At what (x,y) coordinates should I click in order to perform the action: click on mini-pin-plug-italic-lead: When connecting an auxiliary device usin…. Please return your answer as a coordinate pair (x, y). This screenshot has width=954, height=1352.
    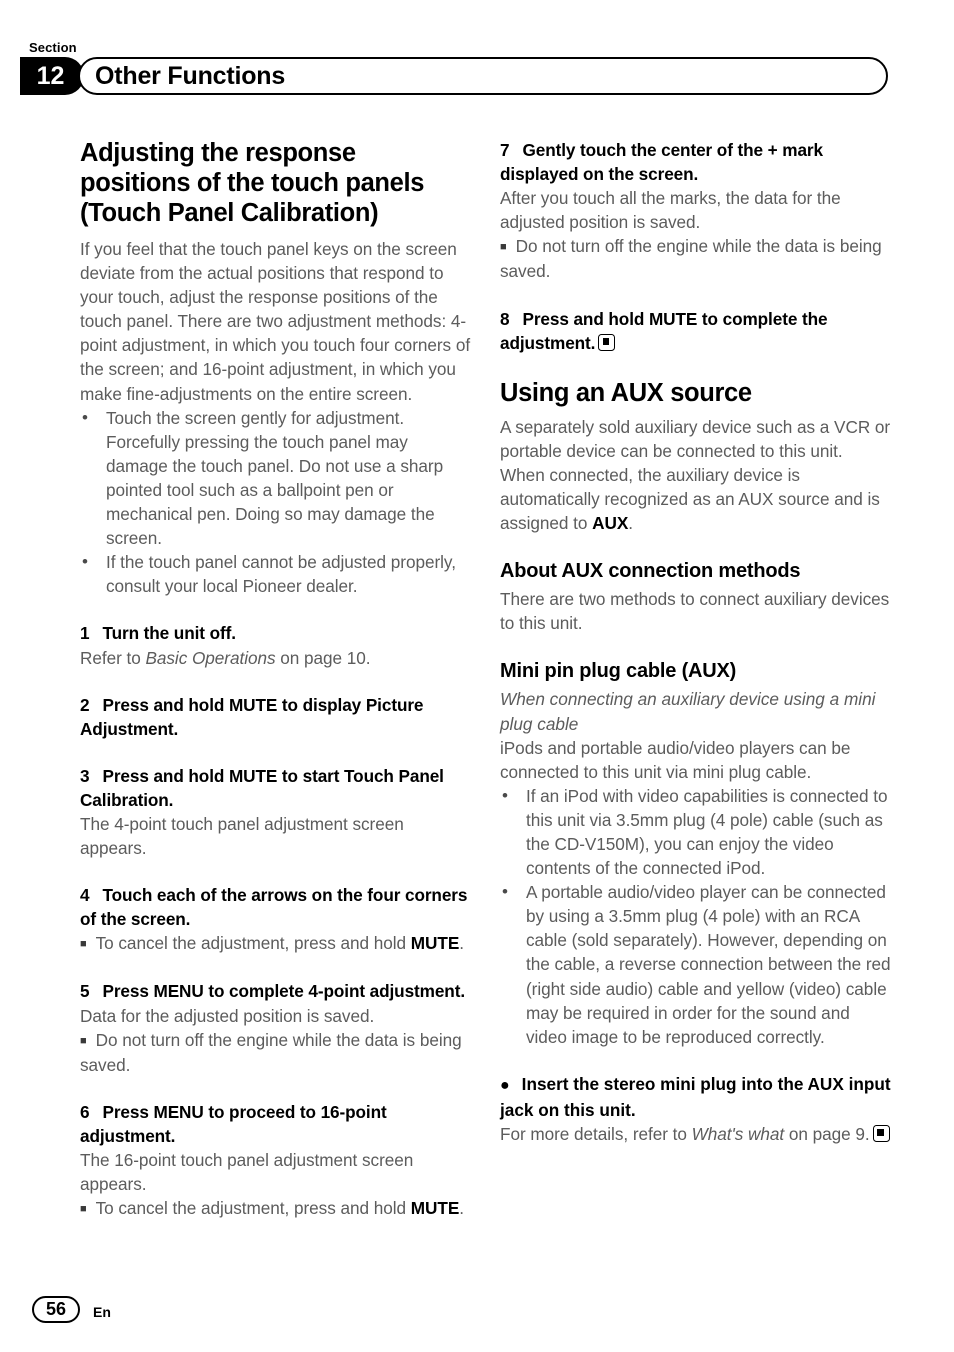
    Looking at the image, I should click on (688, 711).